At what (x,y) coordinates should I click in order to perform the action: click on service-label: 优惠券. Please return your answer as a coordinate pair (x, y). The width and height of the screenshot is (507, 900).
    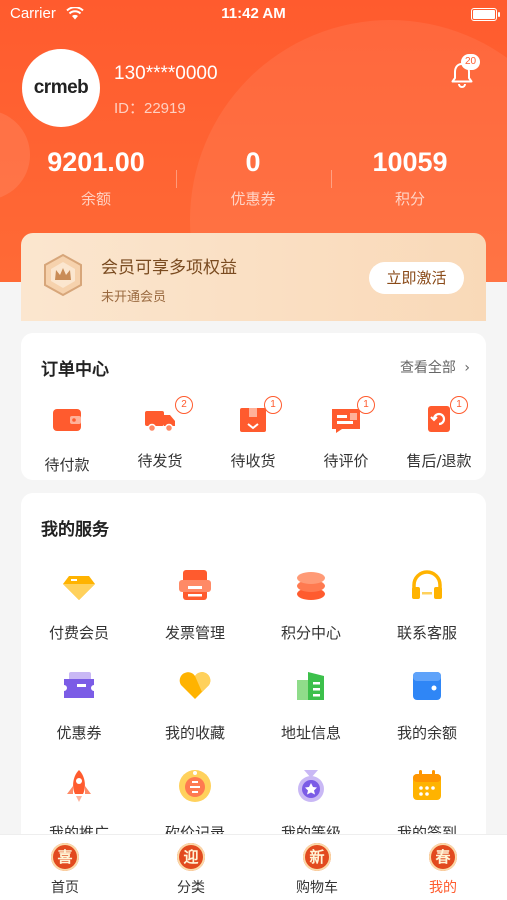
    Looking at the image, I should click on (79, 733).